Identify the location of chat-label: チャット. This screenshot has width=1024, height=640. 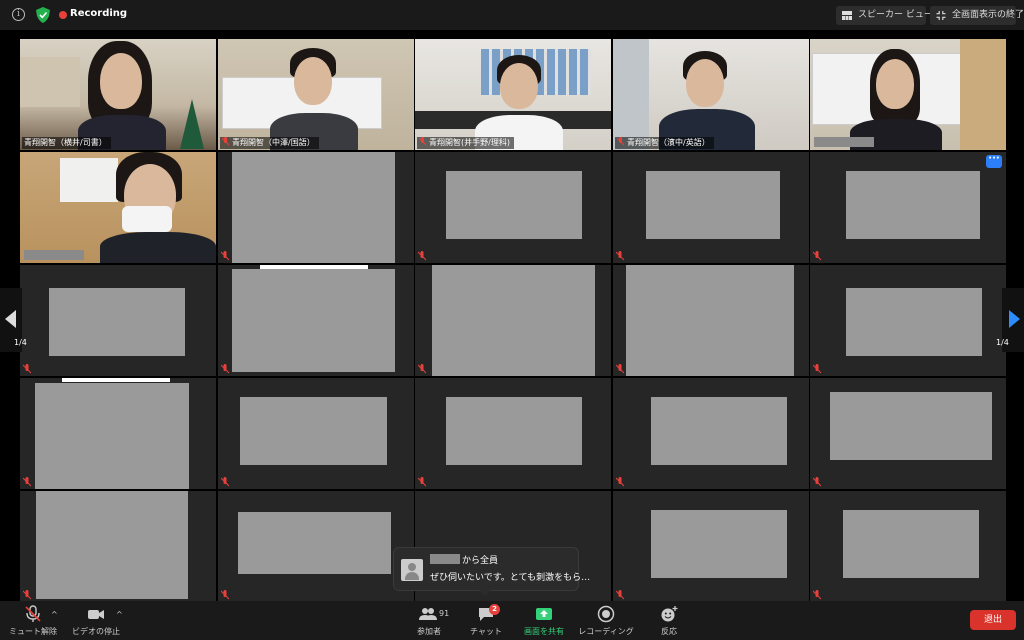
(486, 631).